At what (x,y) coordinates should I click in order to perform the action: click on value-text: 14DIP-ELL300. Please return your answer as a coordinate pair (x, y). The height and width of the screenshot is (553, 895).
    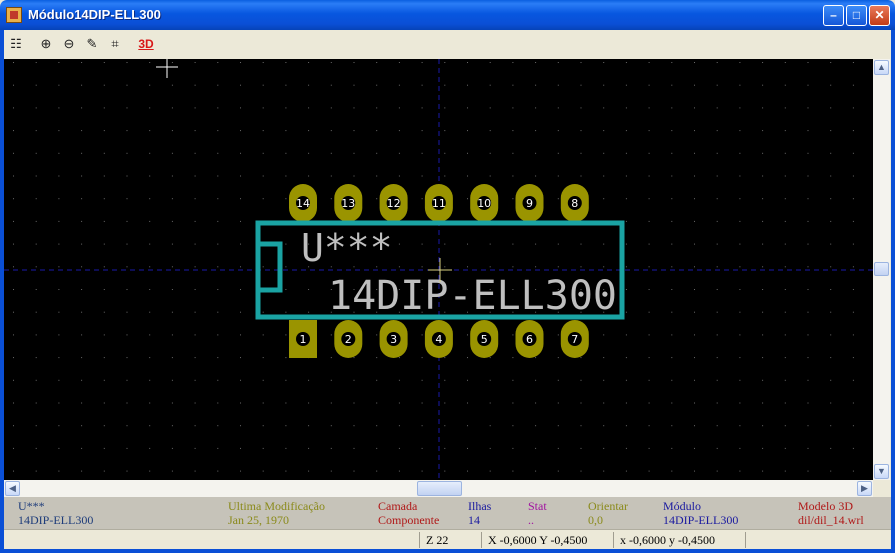
    Looking at the image, I should click on (472, 296).